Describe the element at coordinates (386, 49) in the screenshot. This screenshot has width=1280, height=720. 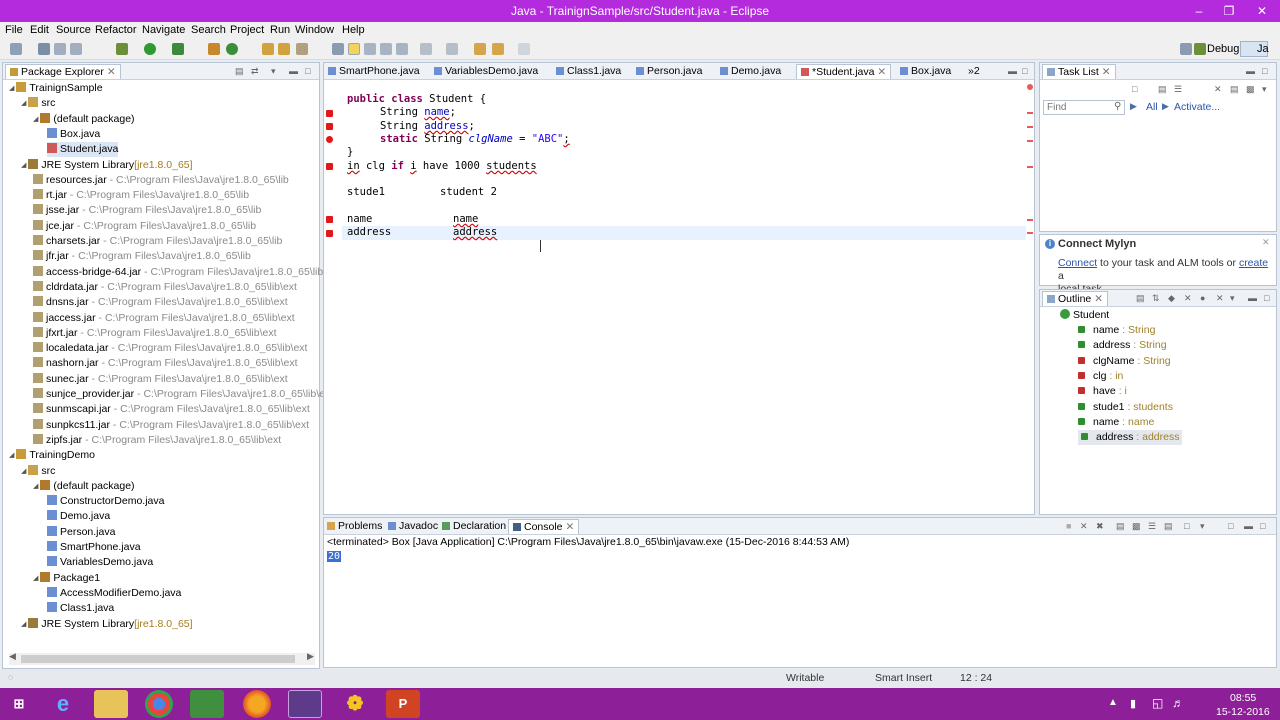
I see `show-whitespace-icon` at that location.